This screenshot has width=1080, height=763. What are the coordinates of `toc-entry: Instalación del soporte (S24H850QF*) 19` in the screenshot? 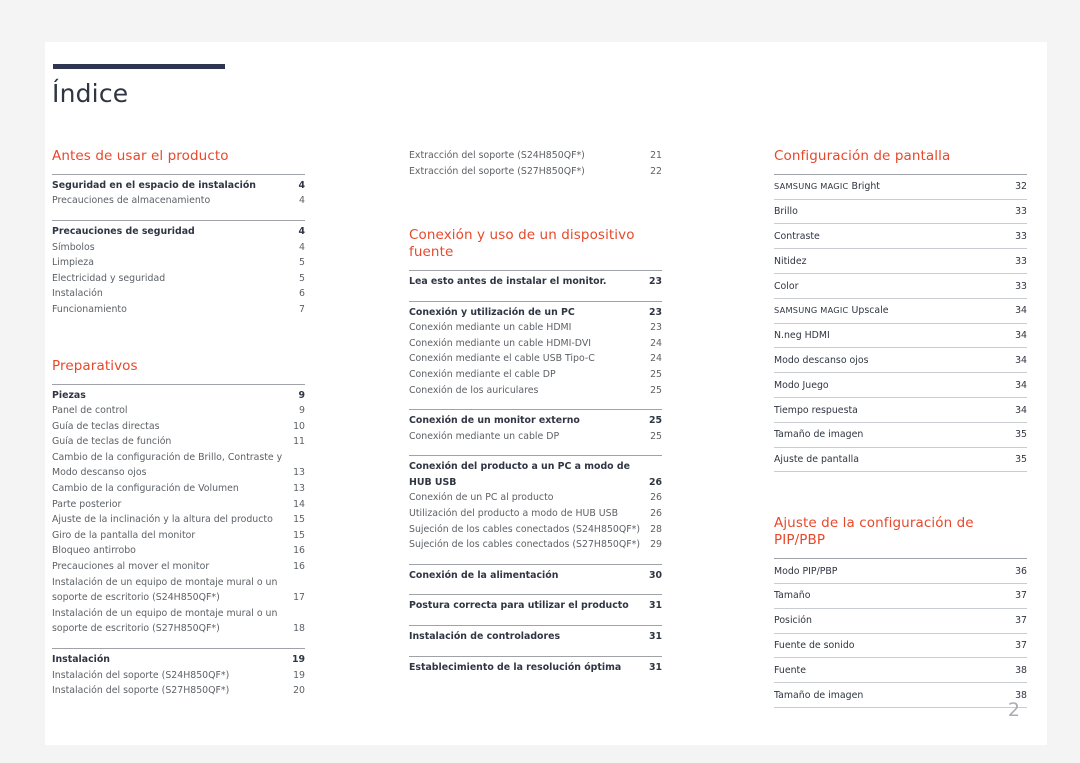 It's located at (178, 676).